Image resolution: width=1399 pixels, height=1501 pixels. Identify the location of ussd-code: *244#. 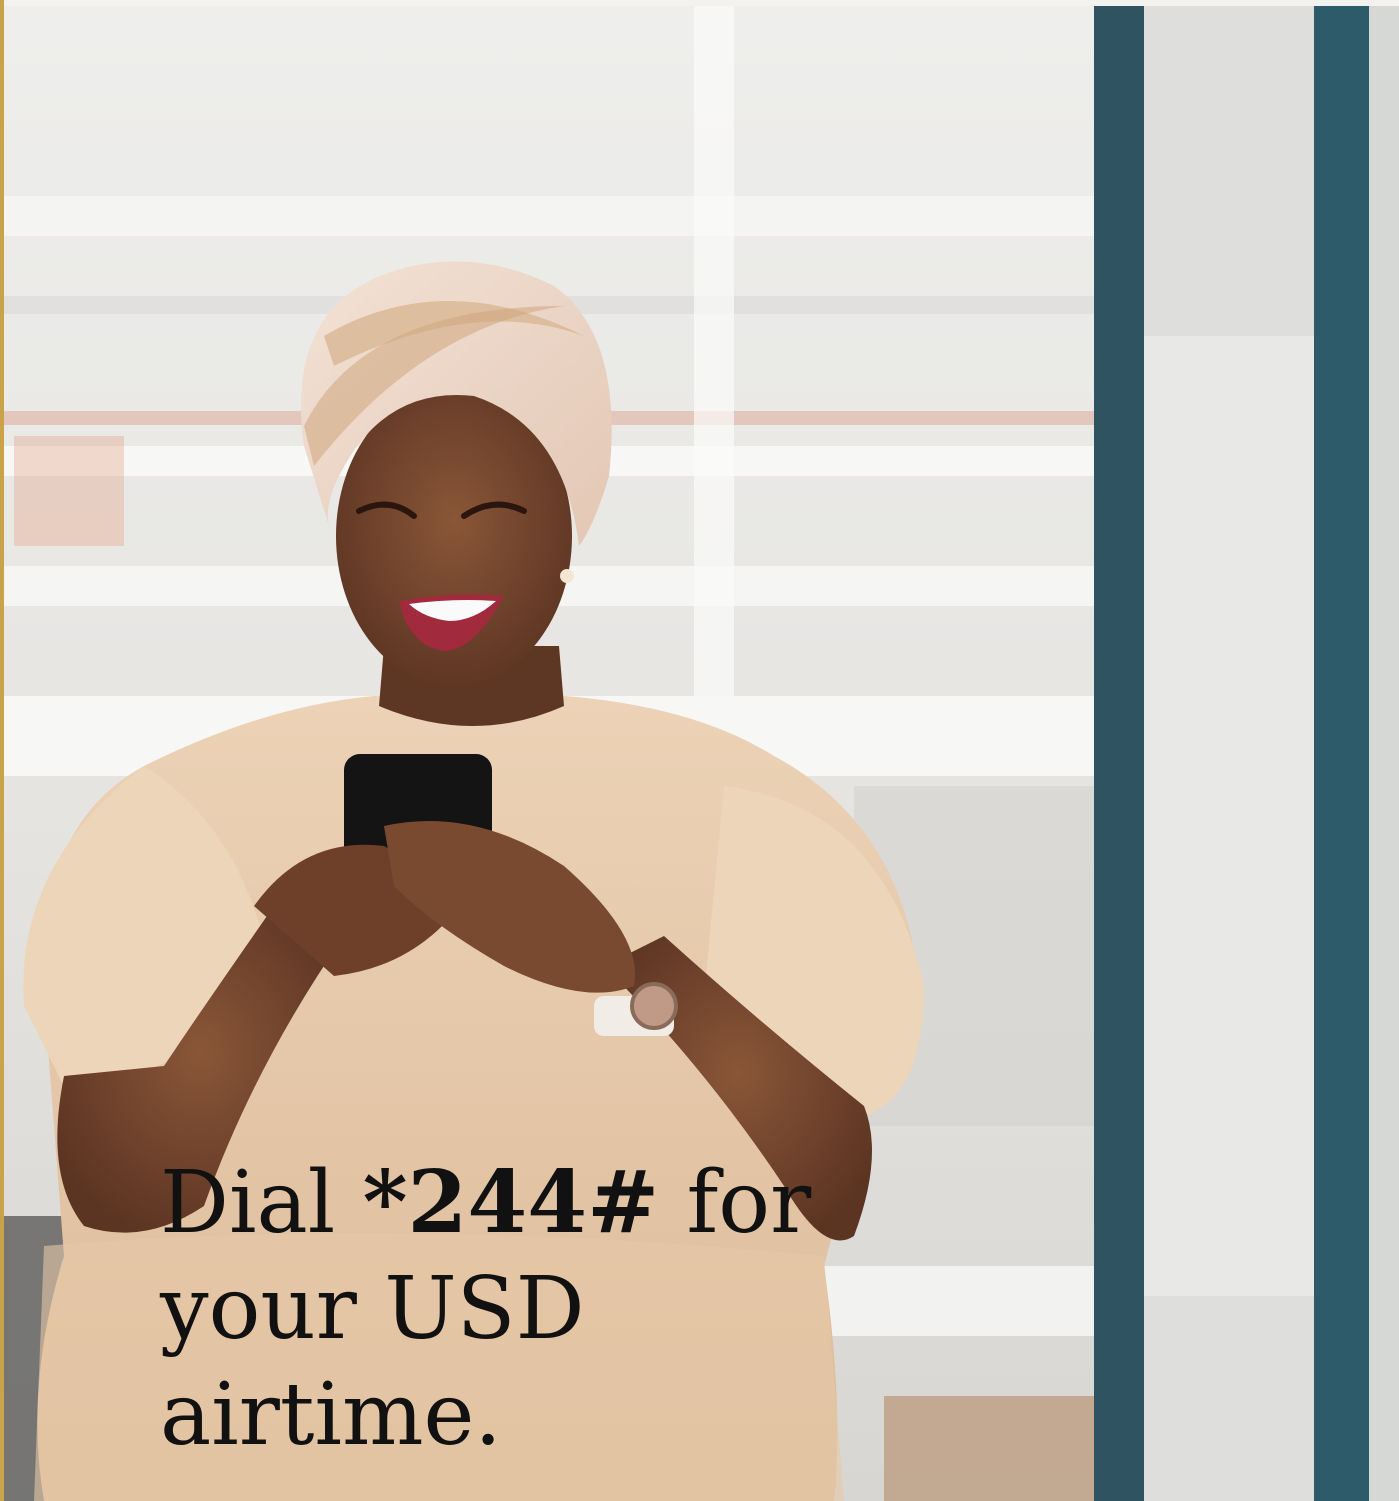
(511, 1202).